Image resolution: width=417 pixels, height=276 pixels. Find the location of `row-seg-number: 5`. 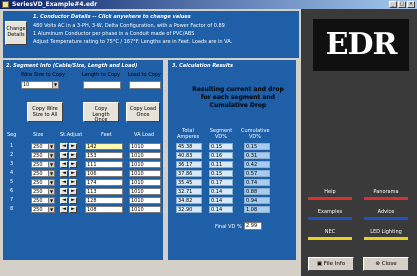

row-seg-number: 5 is located at coordinates (12, 182).